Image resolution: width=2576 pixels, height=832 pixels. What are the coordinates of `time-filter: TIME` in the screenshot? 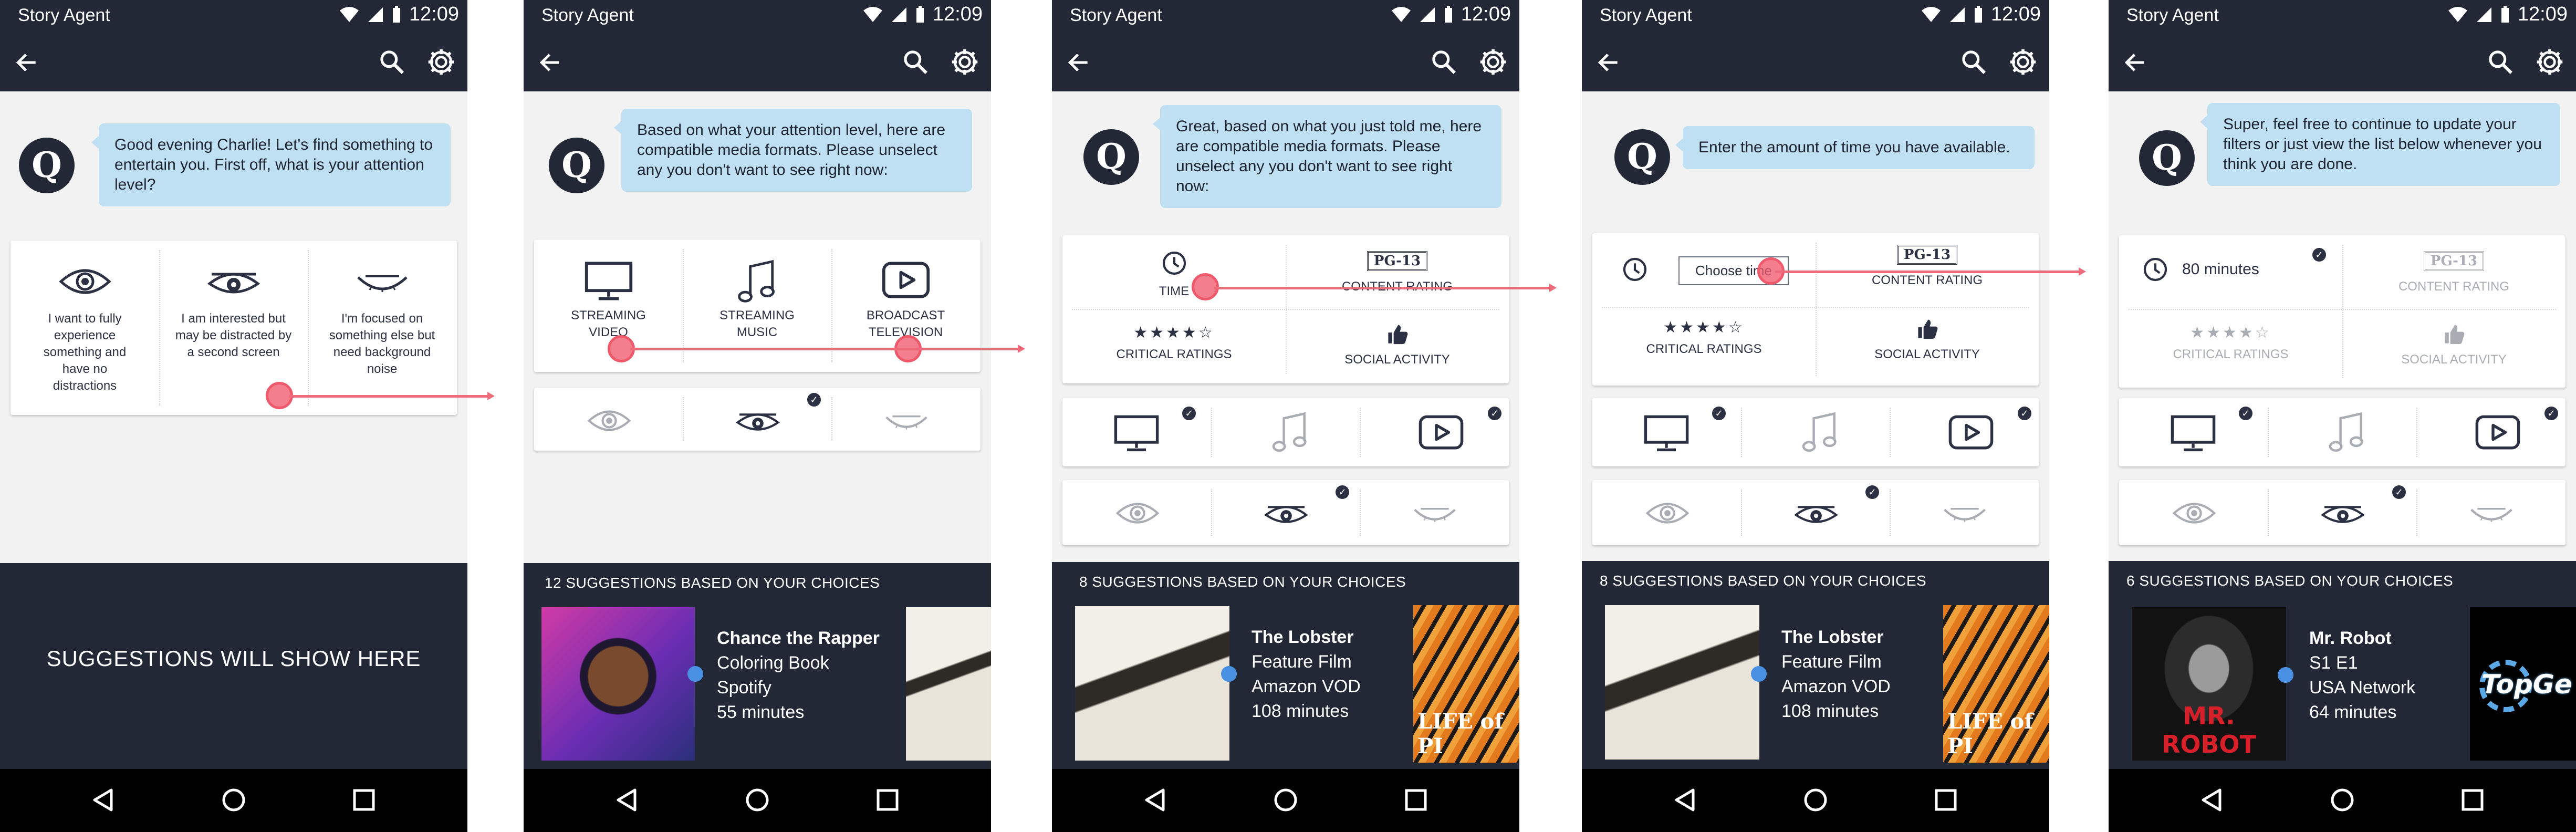 It's located at (1174, 275).